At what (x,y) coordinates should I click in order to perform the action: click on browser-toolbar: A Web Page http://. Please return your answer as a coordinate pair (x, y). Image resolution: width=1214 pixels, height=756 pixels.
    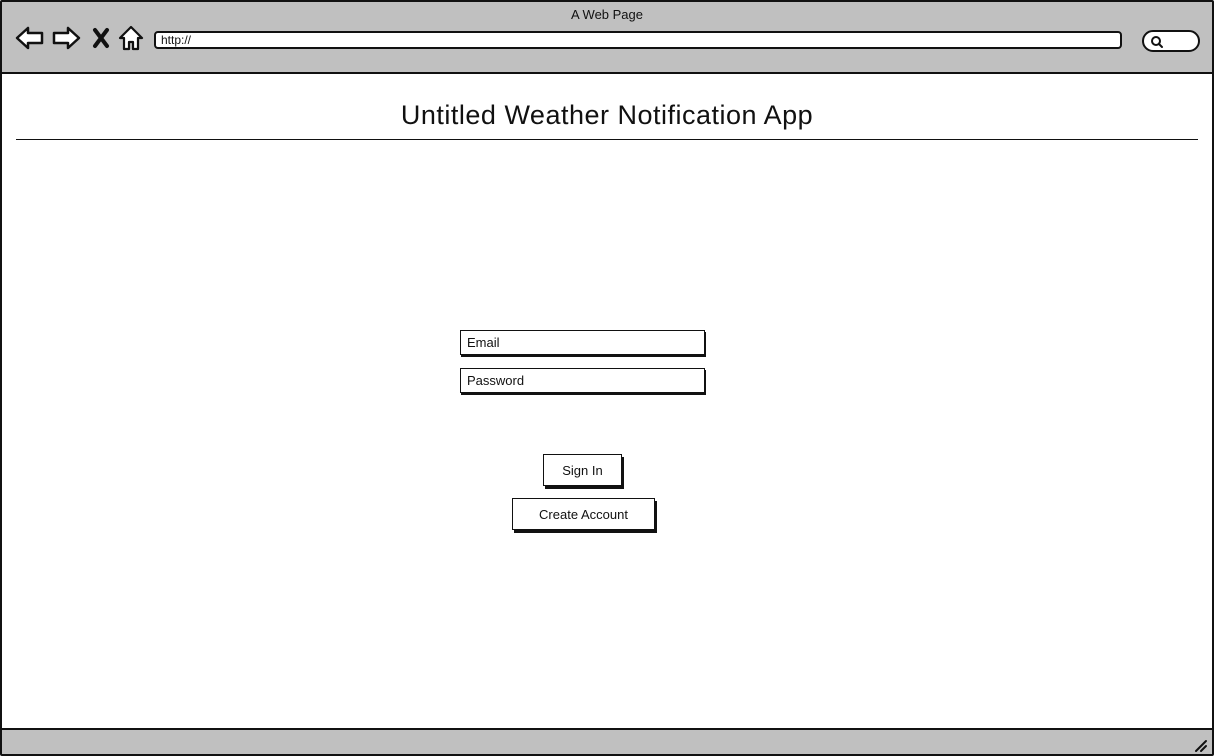
    Looking at the image, I should click on (607, 38).